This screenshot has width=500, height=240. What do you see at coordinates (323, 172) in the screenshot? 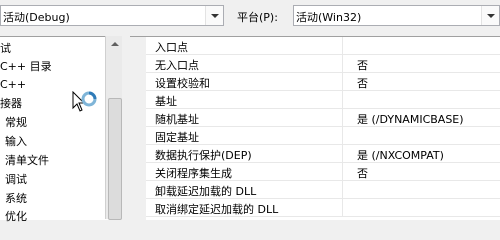
I see `property-row: 关闭程序集生成 否` at bounding box center [323, 172].